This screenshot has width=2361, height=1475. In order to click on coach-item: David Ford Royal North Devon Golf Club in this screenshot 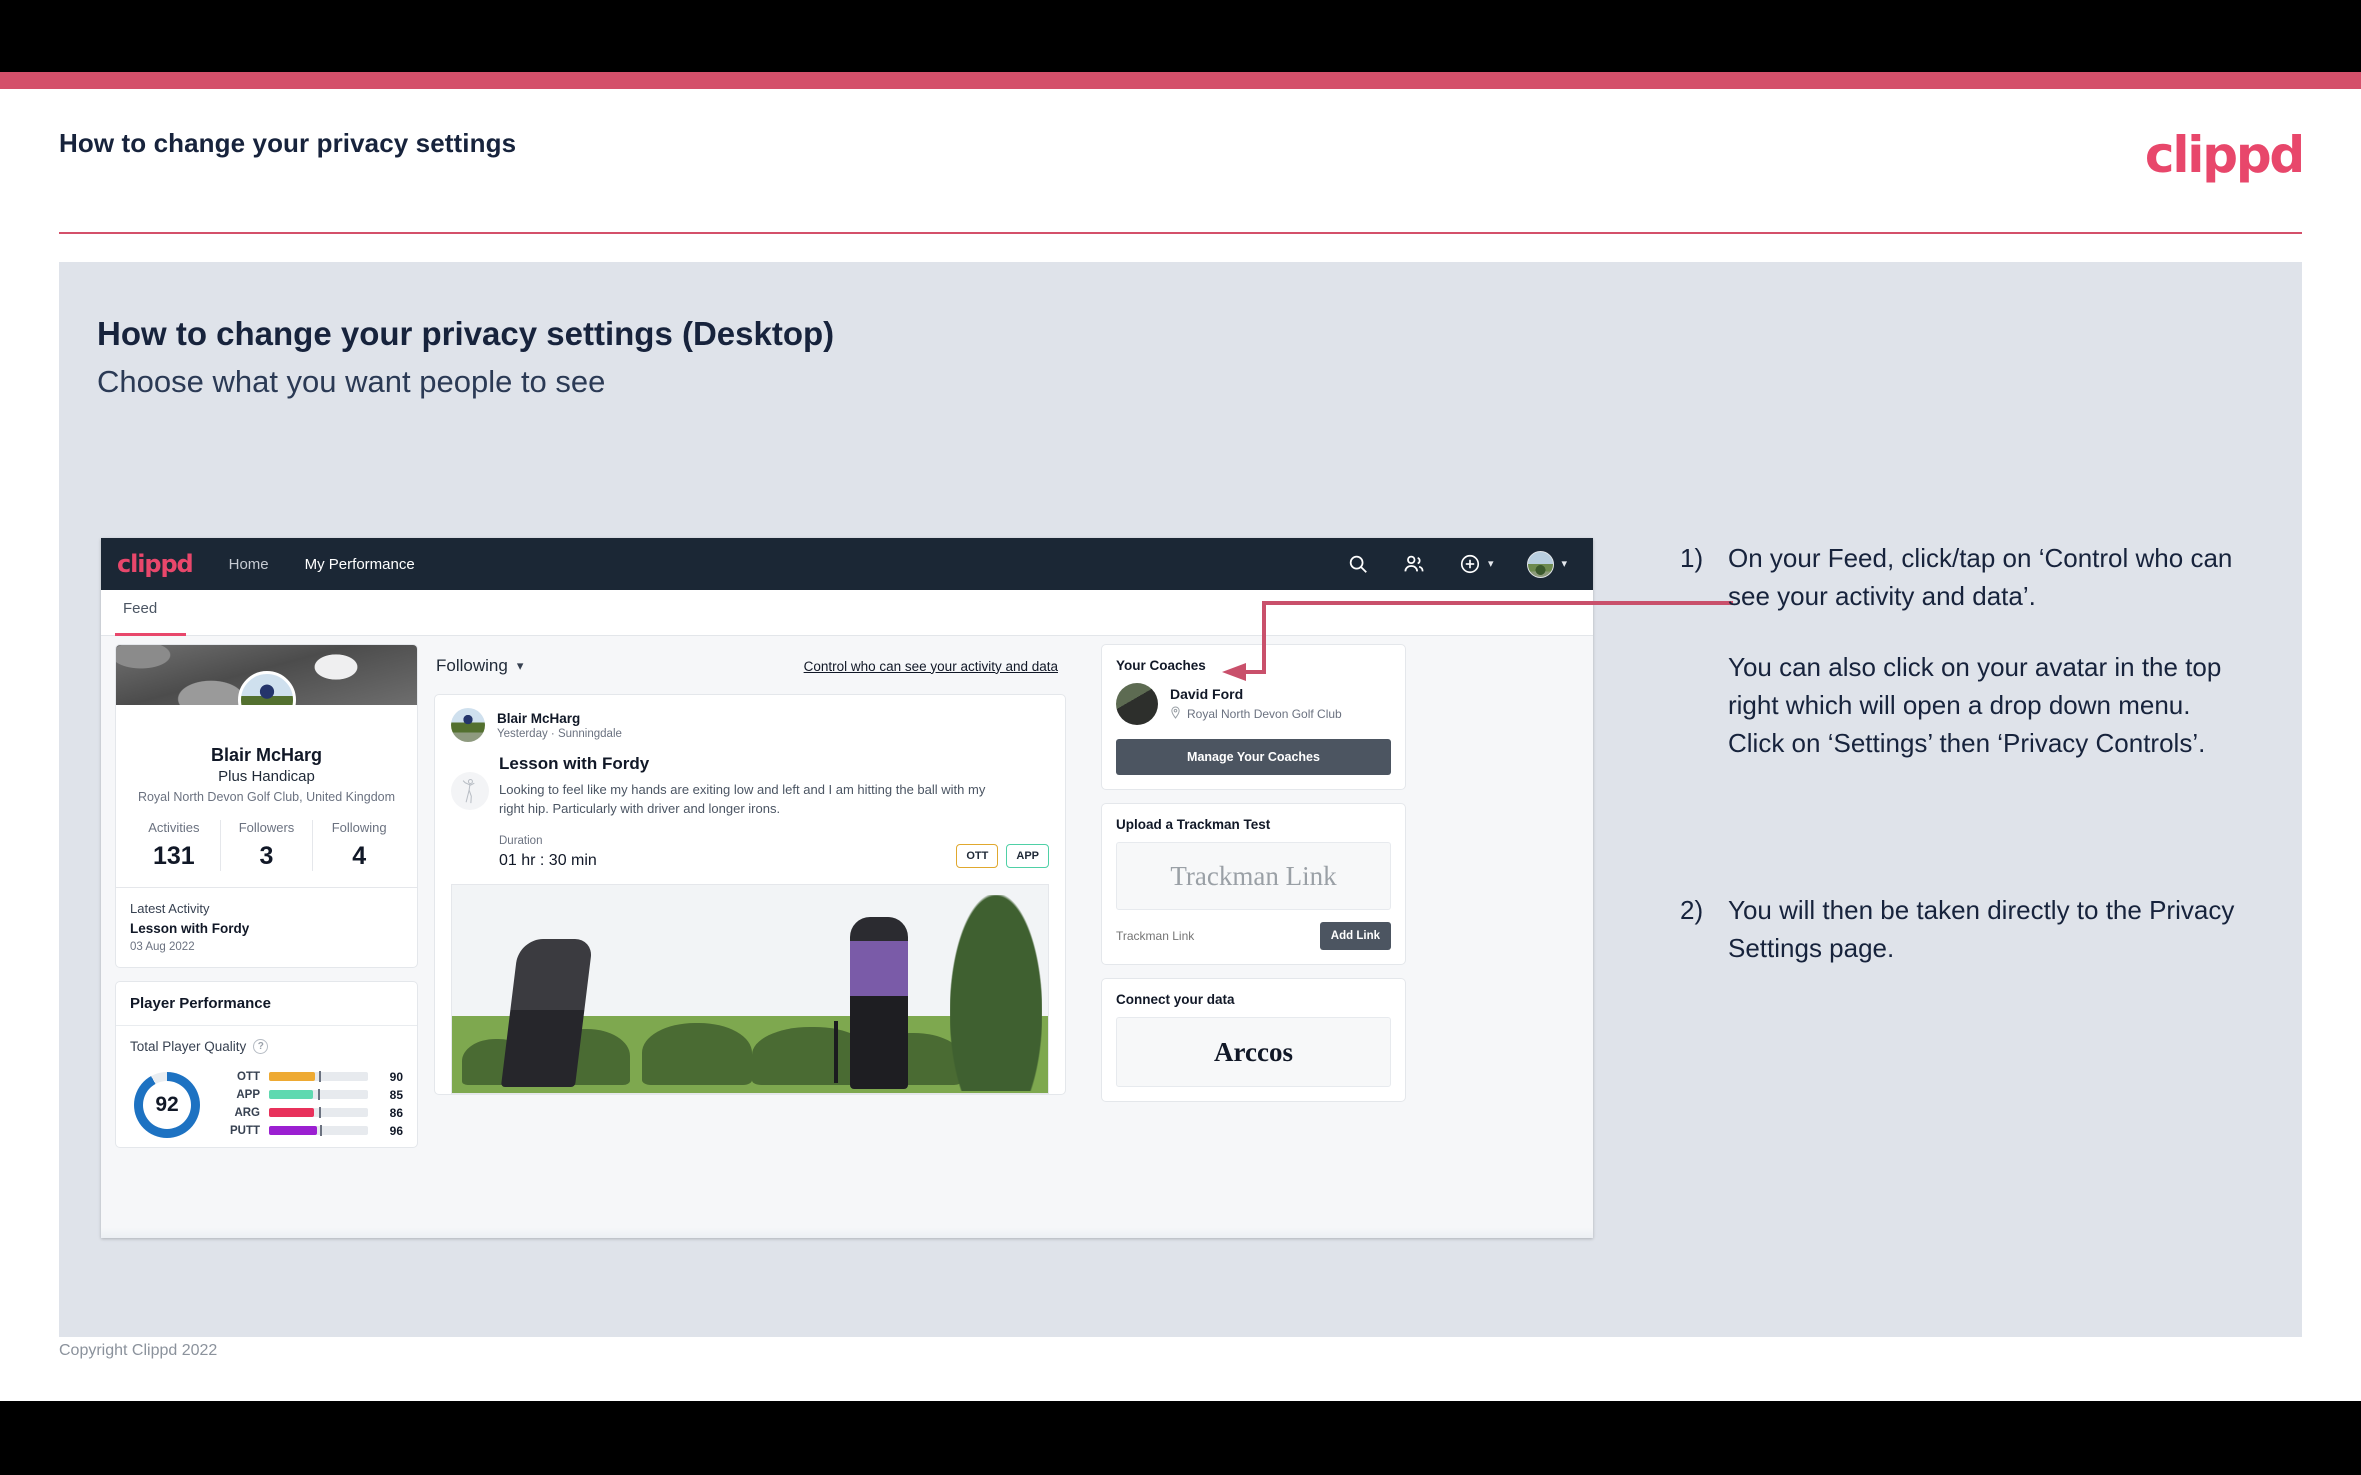, I will do `click(1253, 711)`.